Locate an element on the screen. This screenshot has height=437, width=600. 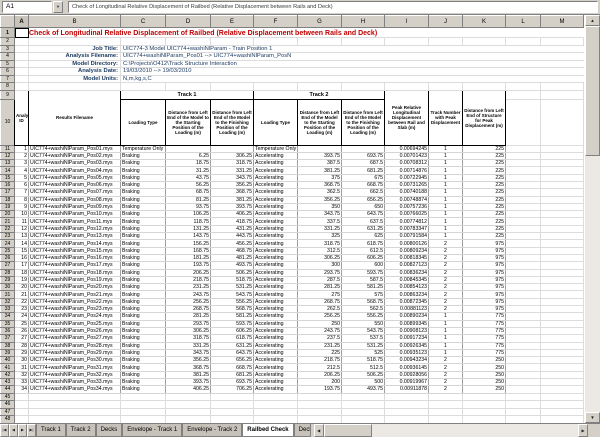
cell: 775 is located at coordinates (484, 338).